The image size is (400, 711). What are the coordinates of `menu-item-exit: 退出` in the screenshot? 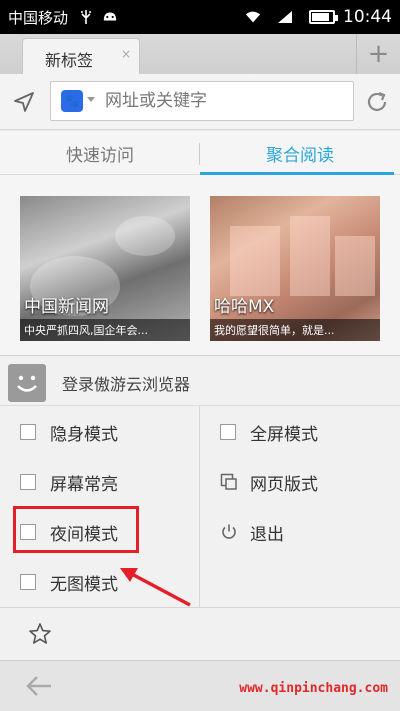 It's located at (310, 532).